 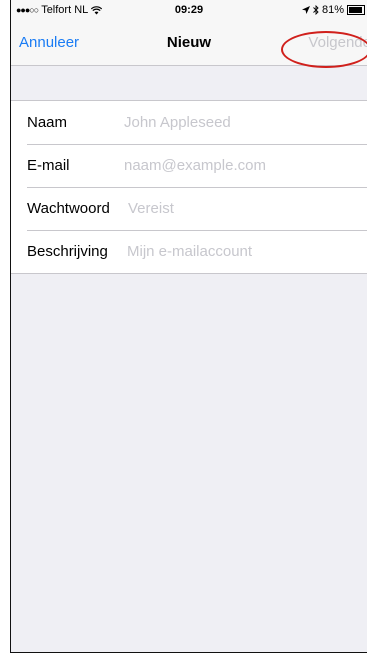 What do you see at coordinates (305, 10) in the screenshot?
I see `location-arrow-icon` at bounding box center [305, 10].